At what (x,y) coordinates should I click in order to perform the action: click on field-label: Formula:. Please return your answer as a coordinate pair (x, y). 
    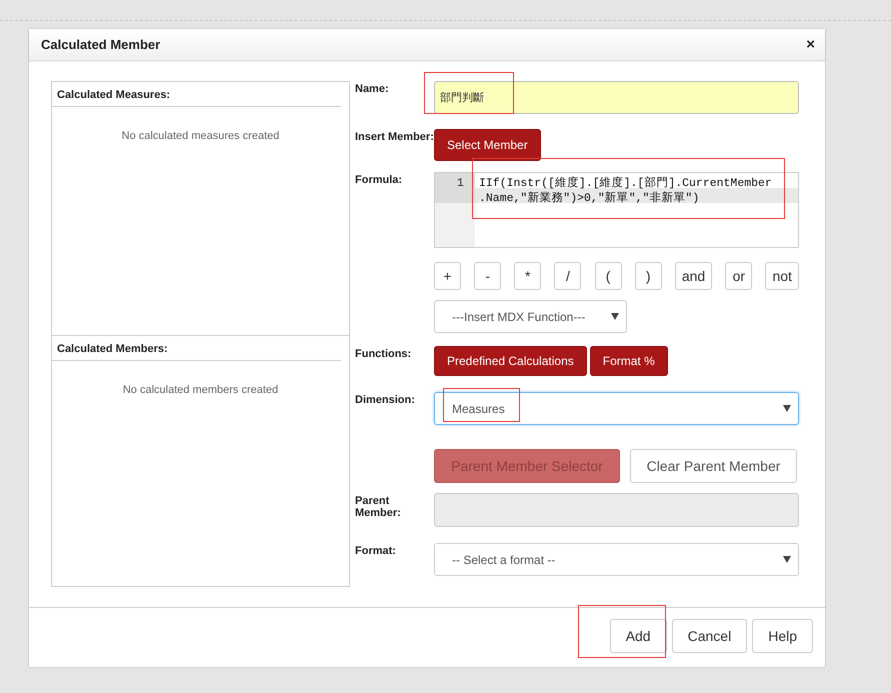
    Looking at the image, I should click on (379, 180).